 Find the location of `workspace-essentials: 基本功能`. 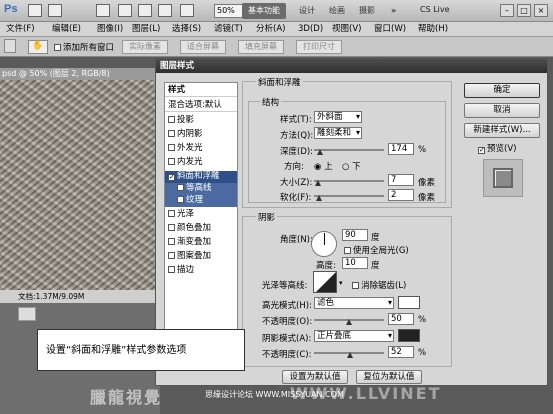

workspace-essentials: 基本功能 is located at coordinates (264, 11).